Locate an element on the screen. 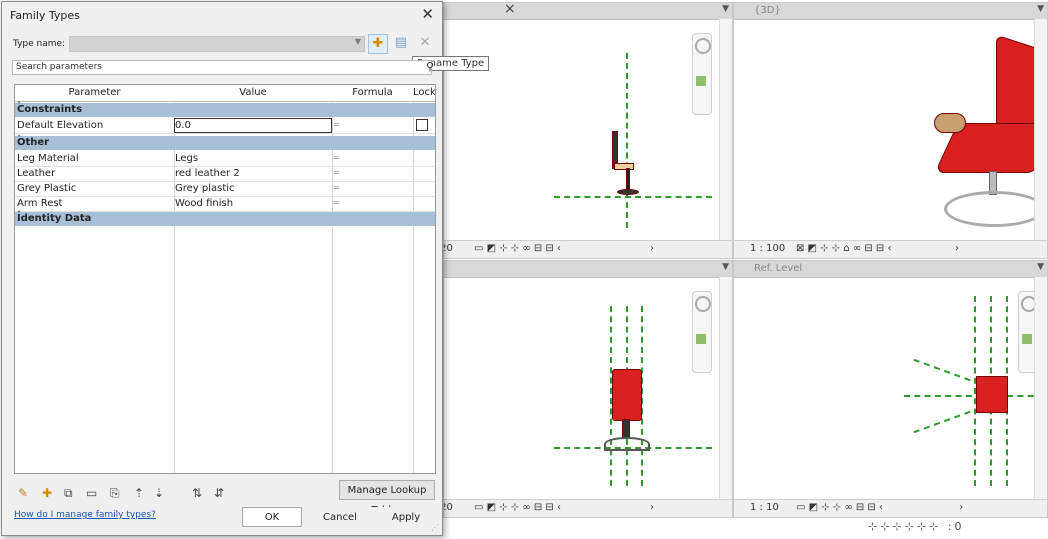 The width and height of the screenshot is (1048, 539). table-row: Leg Material Legs = is located at coordinates (225, 159).